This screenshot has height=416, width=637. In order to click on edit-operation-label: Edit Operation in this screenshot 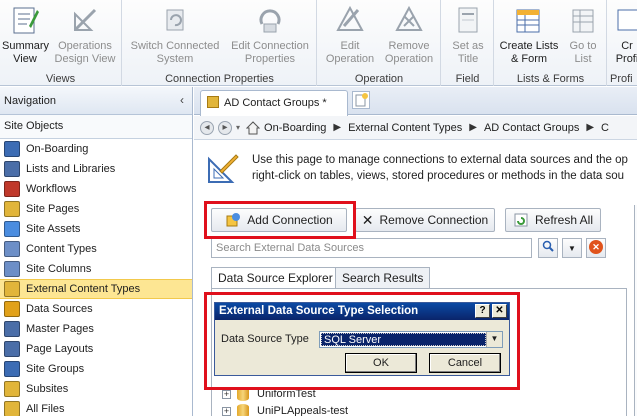, I will do `click(350, 52)`.